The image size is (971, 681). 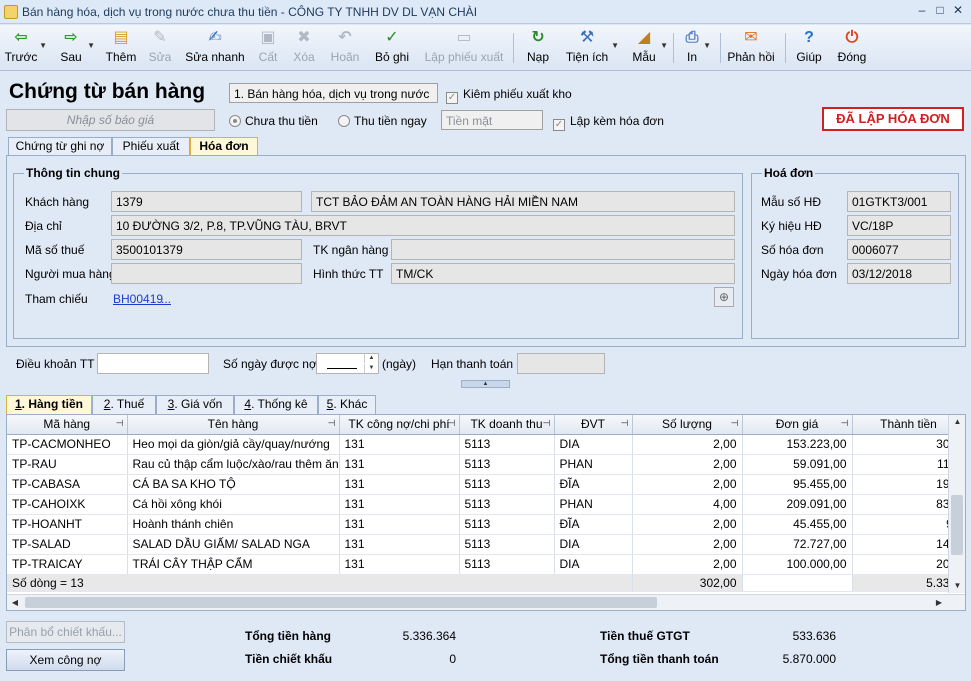 I want to click on collapse-icon: ▲, so click(x=485, y=384).